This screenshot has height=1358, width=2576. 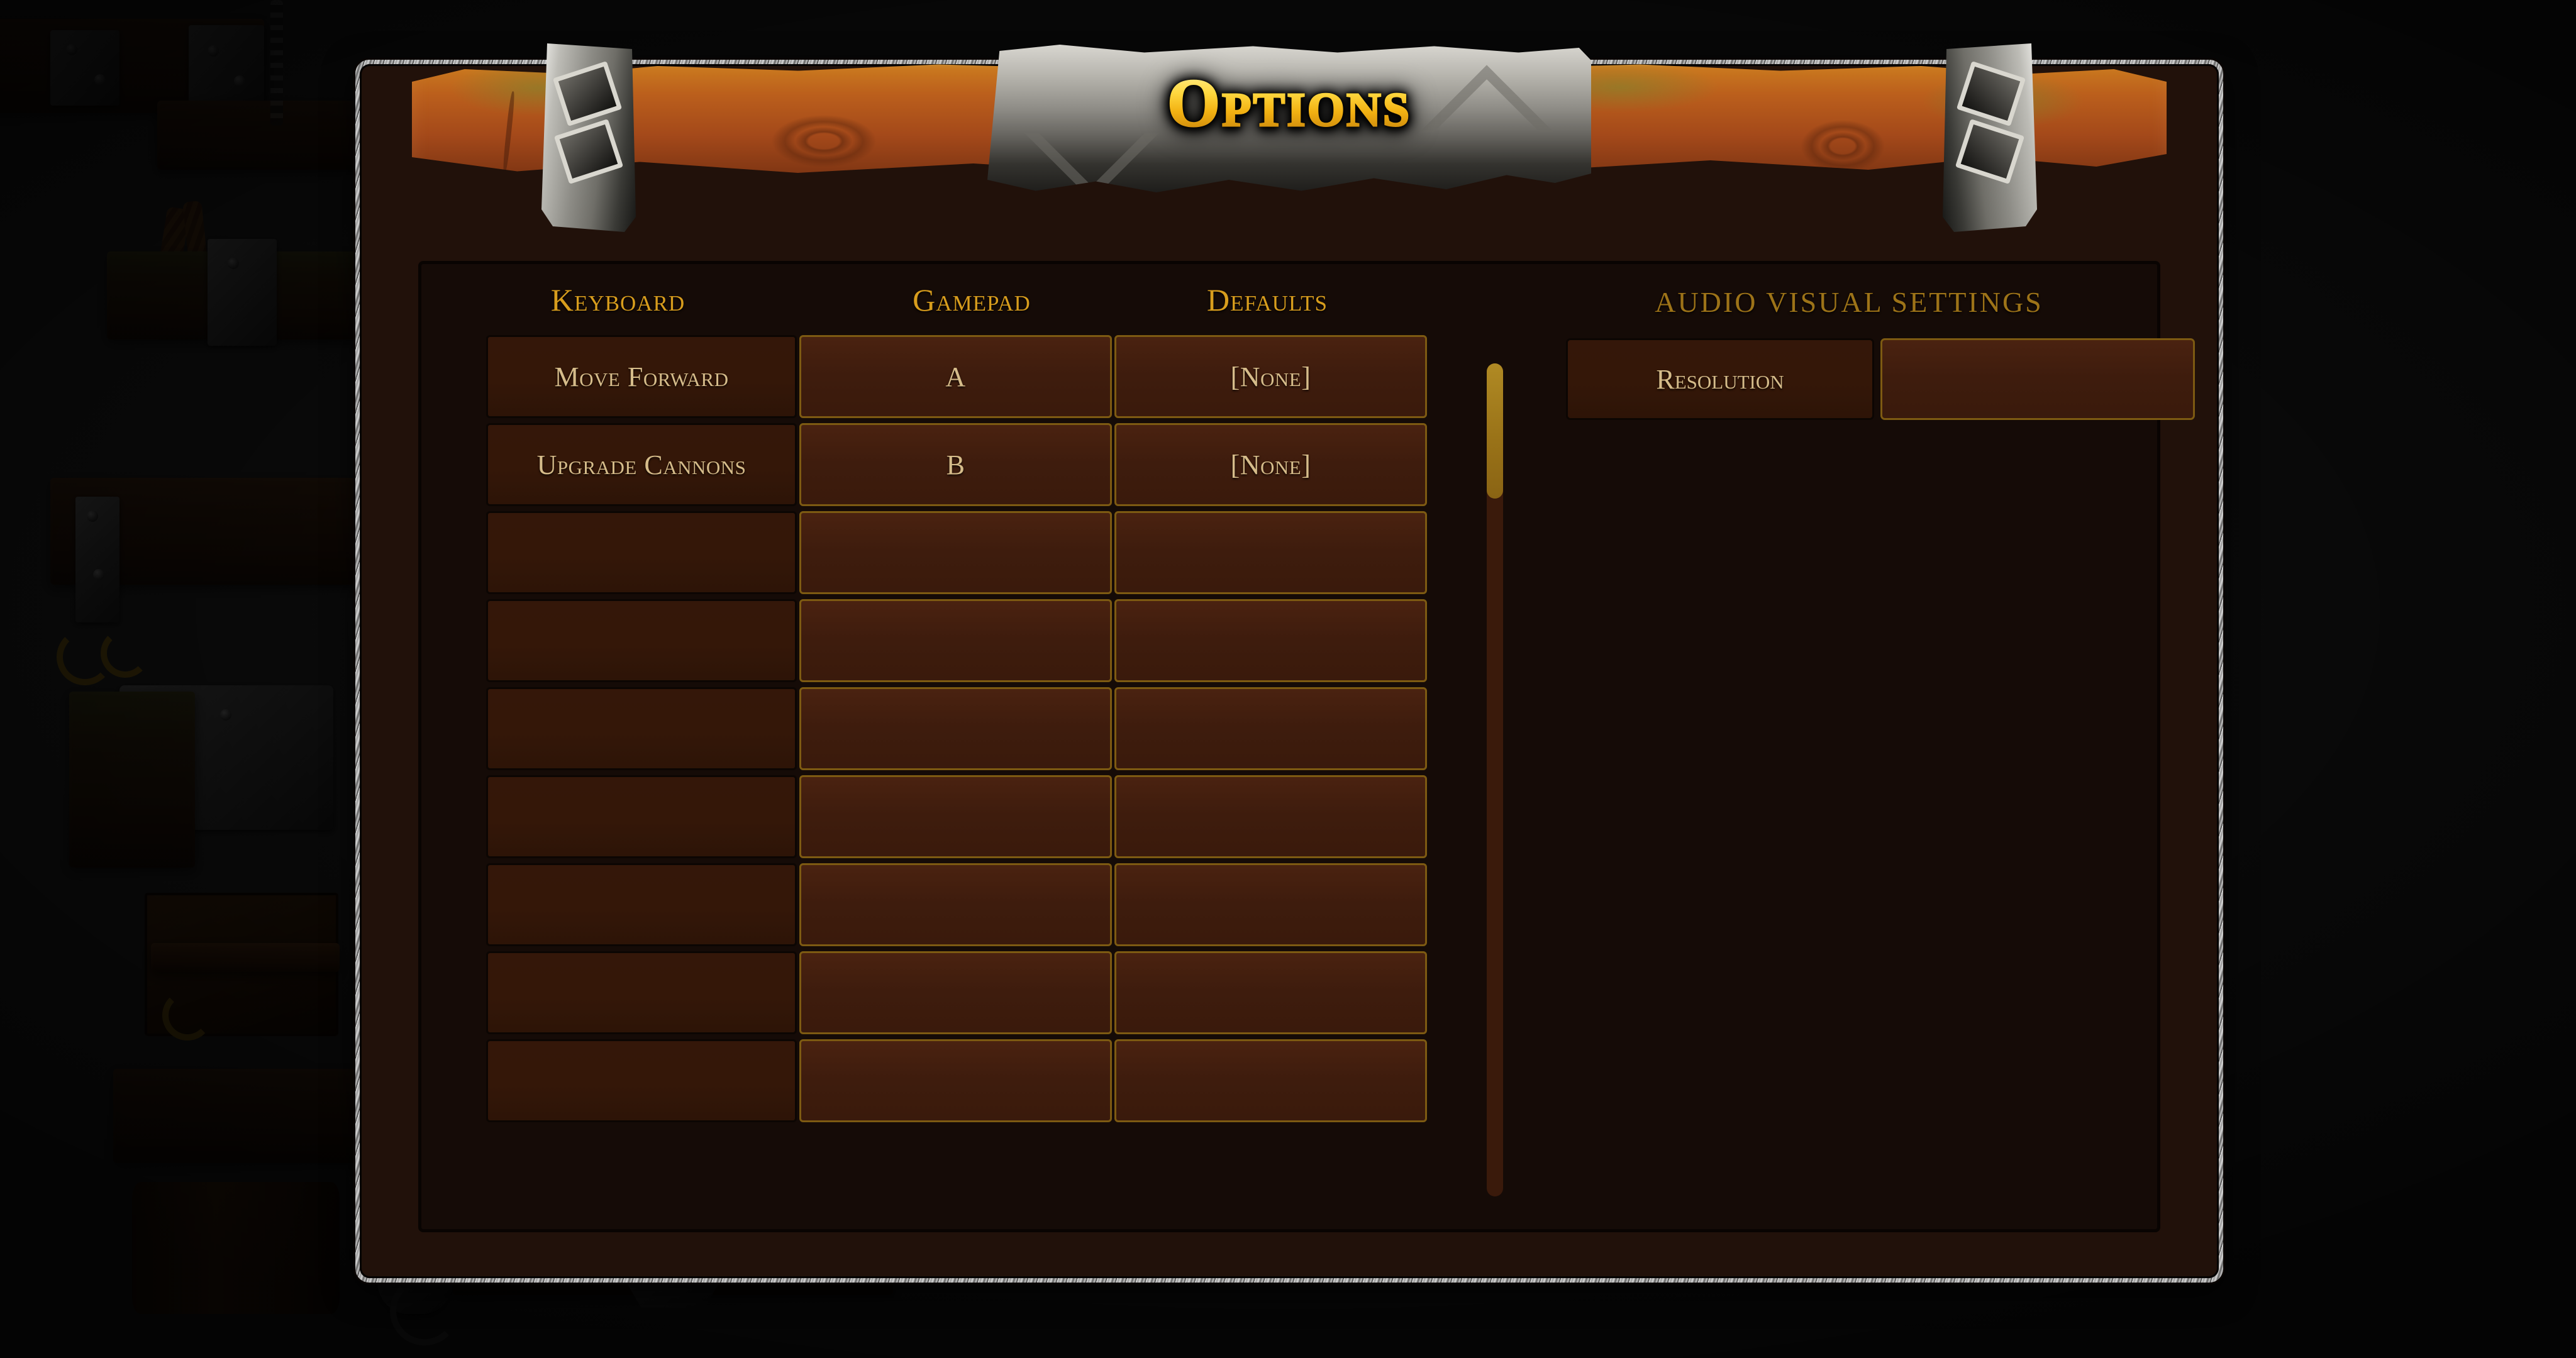 I want to click on column-header-keyboard: Keyboard, so click(x=618, y=299).